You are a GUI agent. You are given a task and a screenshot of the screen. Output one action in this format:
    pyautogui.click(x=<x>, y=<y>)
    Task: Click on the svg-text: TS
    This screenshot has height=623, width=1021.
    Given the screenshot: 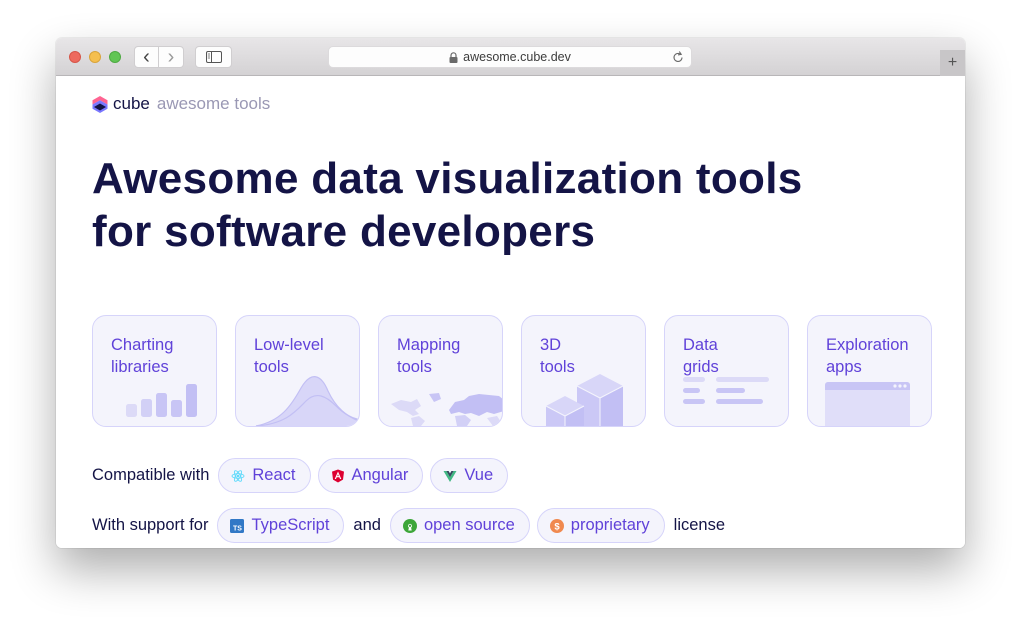 What is the action you would take?
    pyautogui.click(x=237, y=528)
    